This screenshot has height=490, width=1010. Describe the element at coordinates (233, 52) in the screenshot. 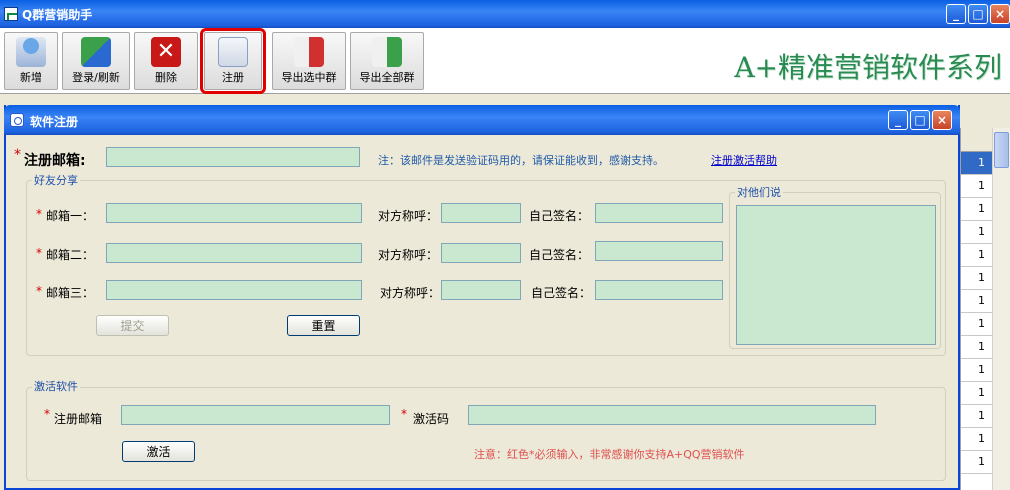

I see `register-icon` at that location.